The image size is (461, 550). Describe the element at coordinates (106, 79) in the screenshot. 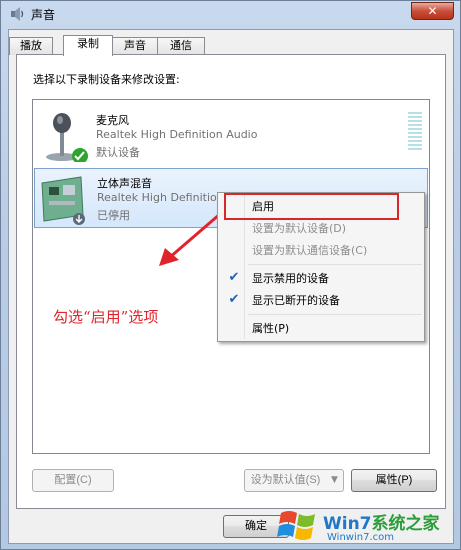

I see `instruction-text: 选择以下录制设备来修改设置:` at that location.